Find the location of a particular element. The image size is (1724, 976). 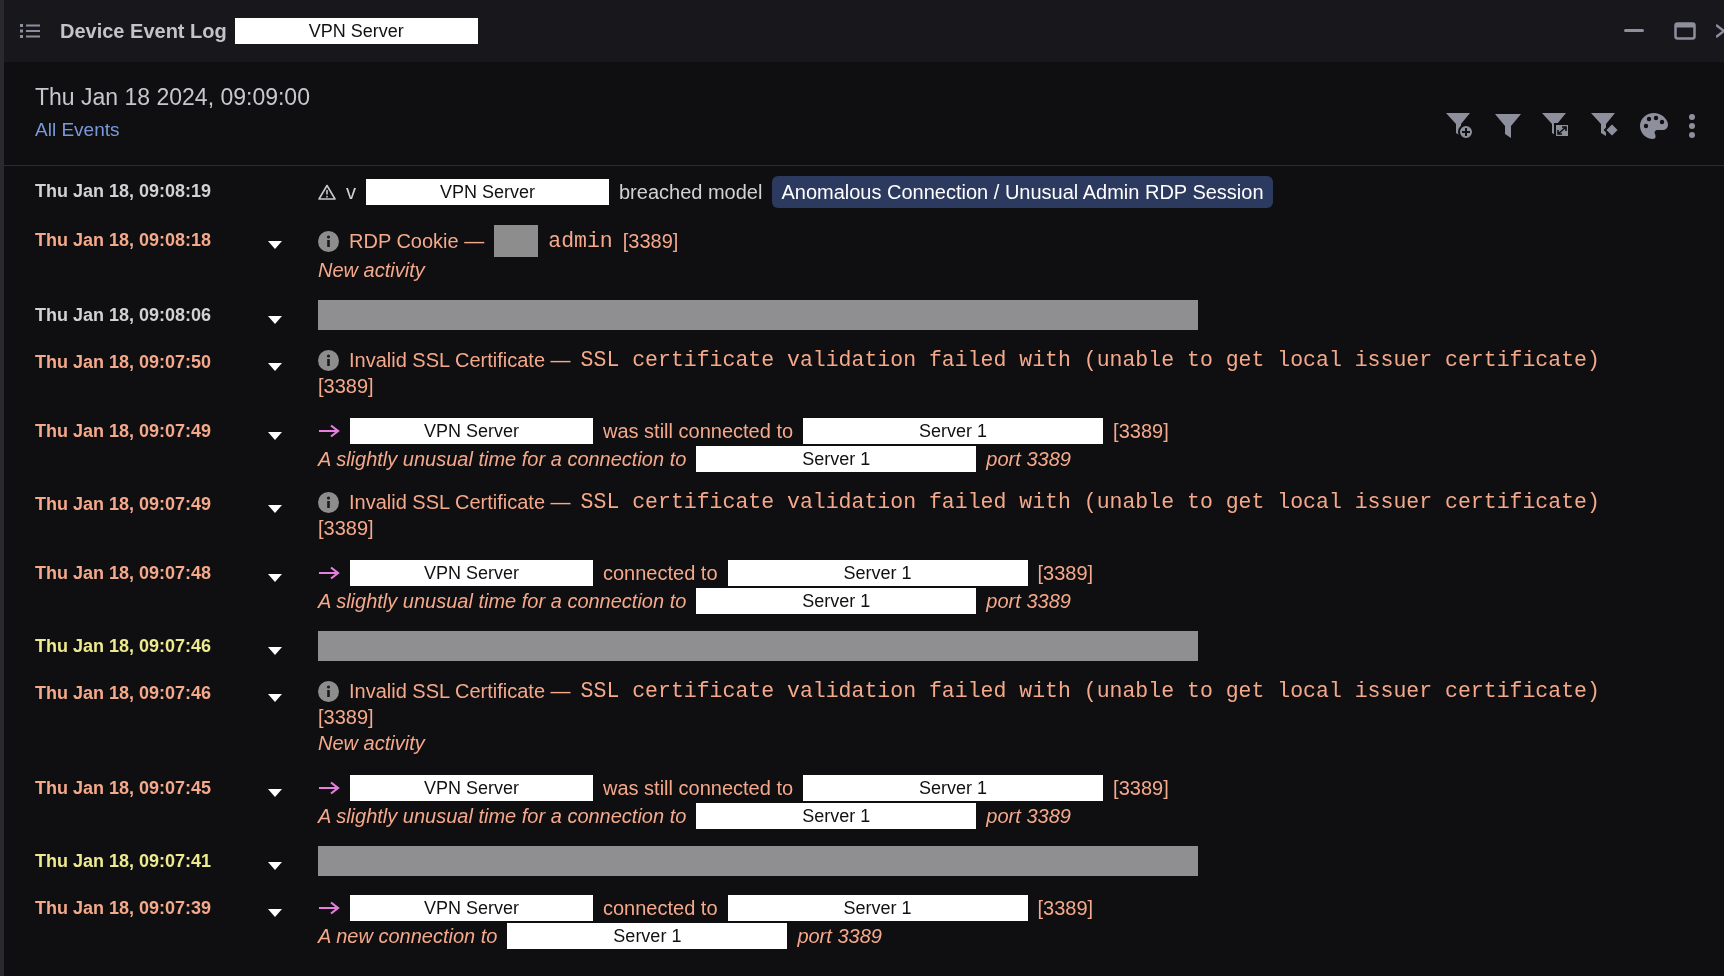

event-text: RDP Cookie — is located at coordinates (417, 241).